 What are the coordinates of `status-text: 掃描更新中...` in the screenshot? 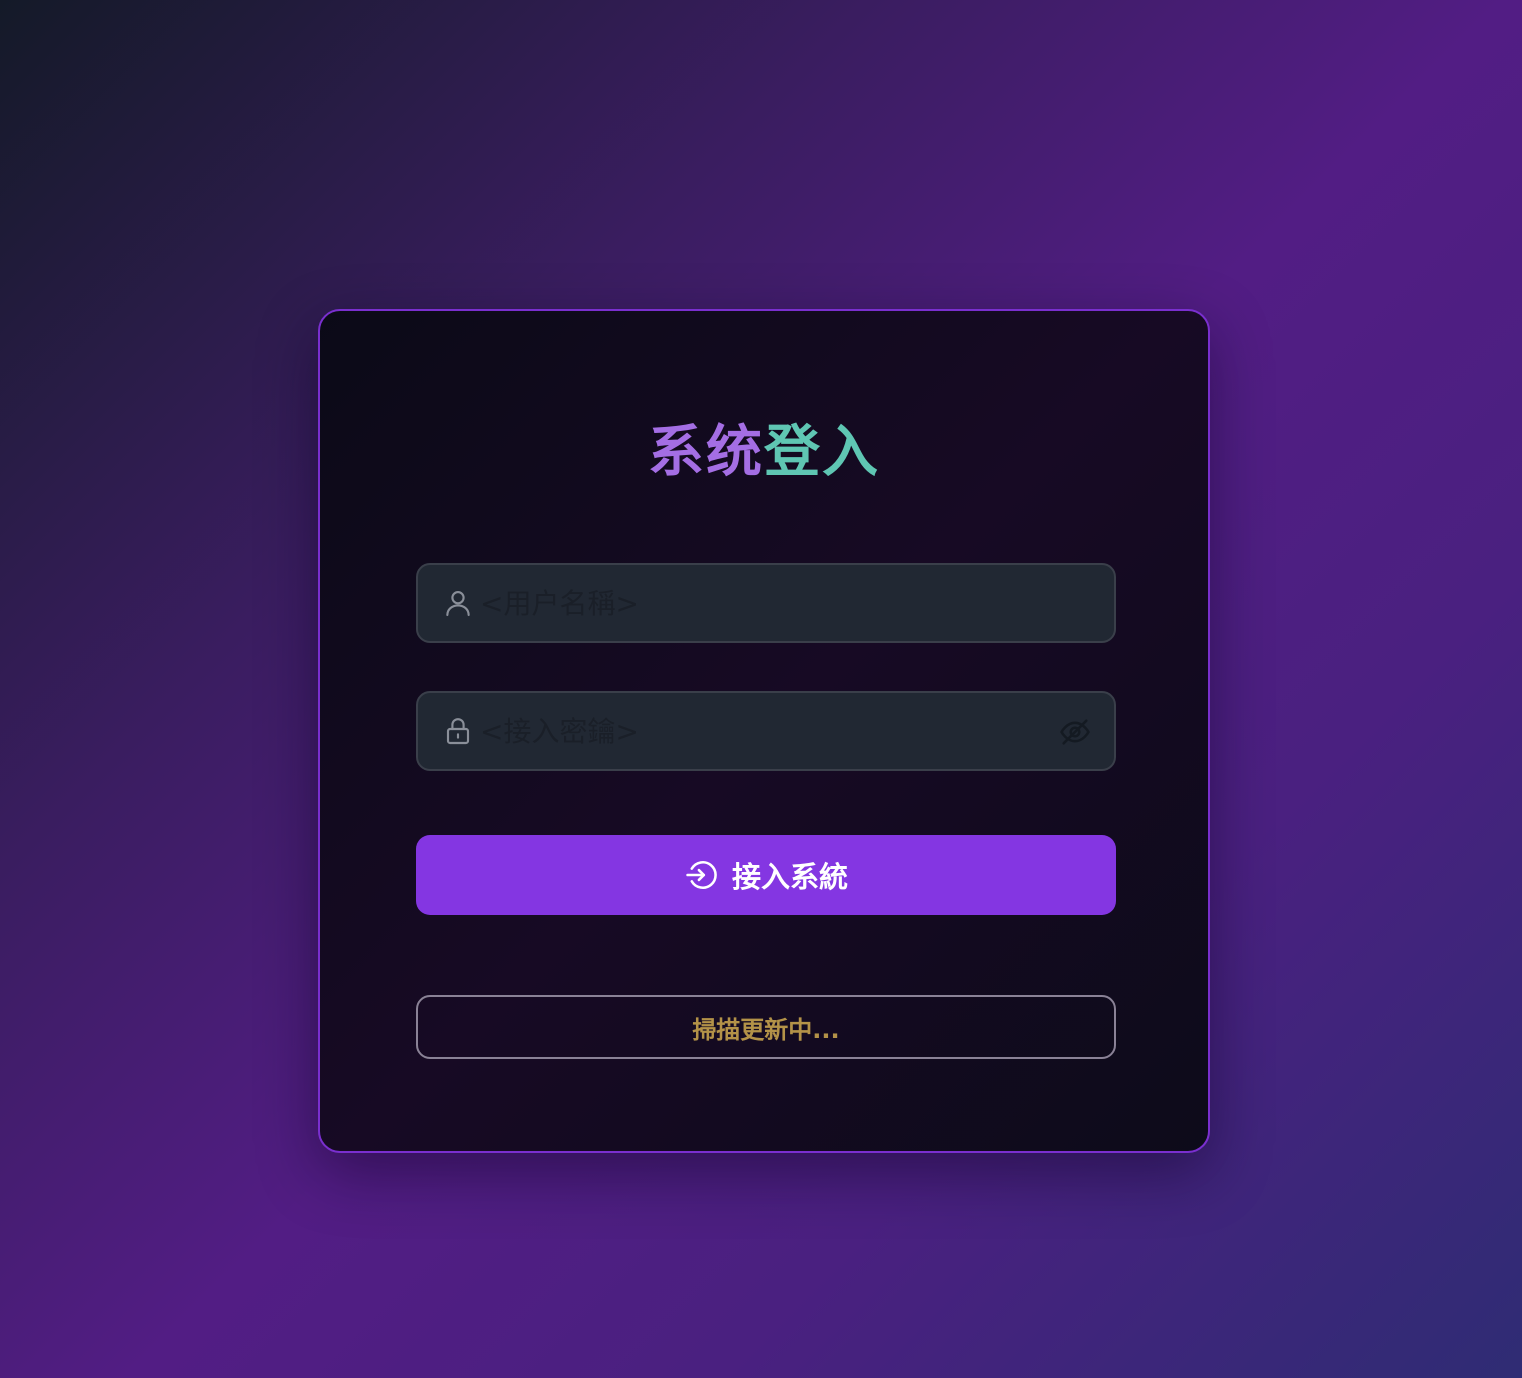 It's located at (766, 1029).